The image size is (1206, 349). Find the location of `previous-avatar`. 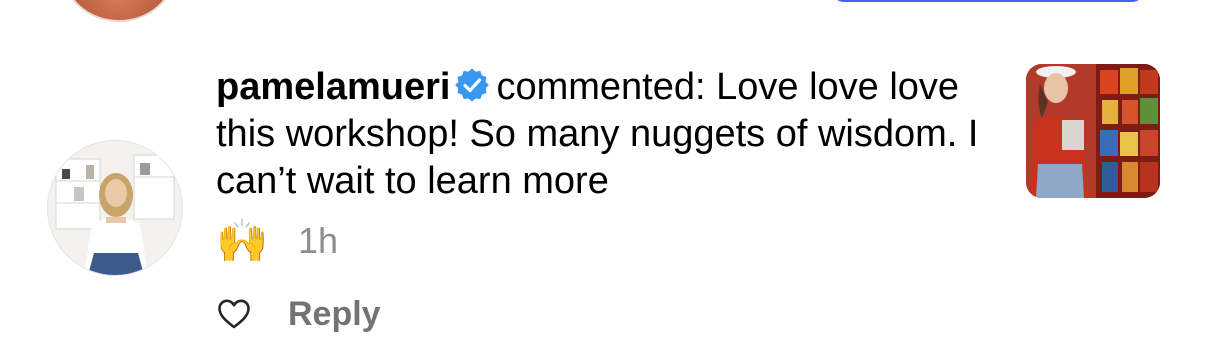

previous-avatar is located at coordinates (119, 11).